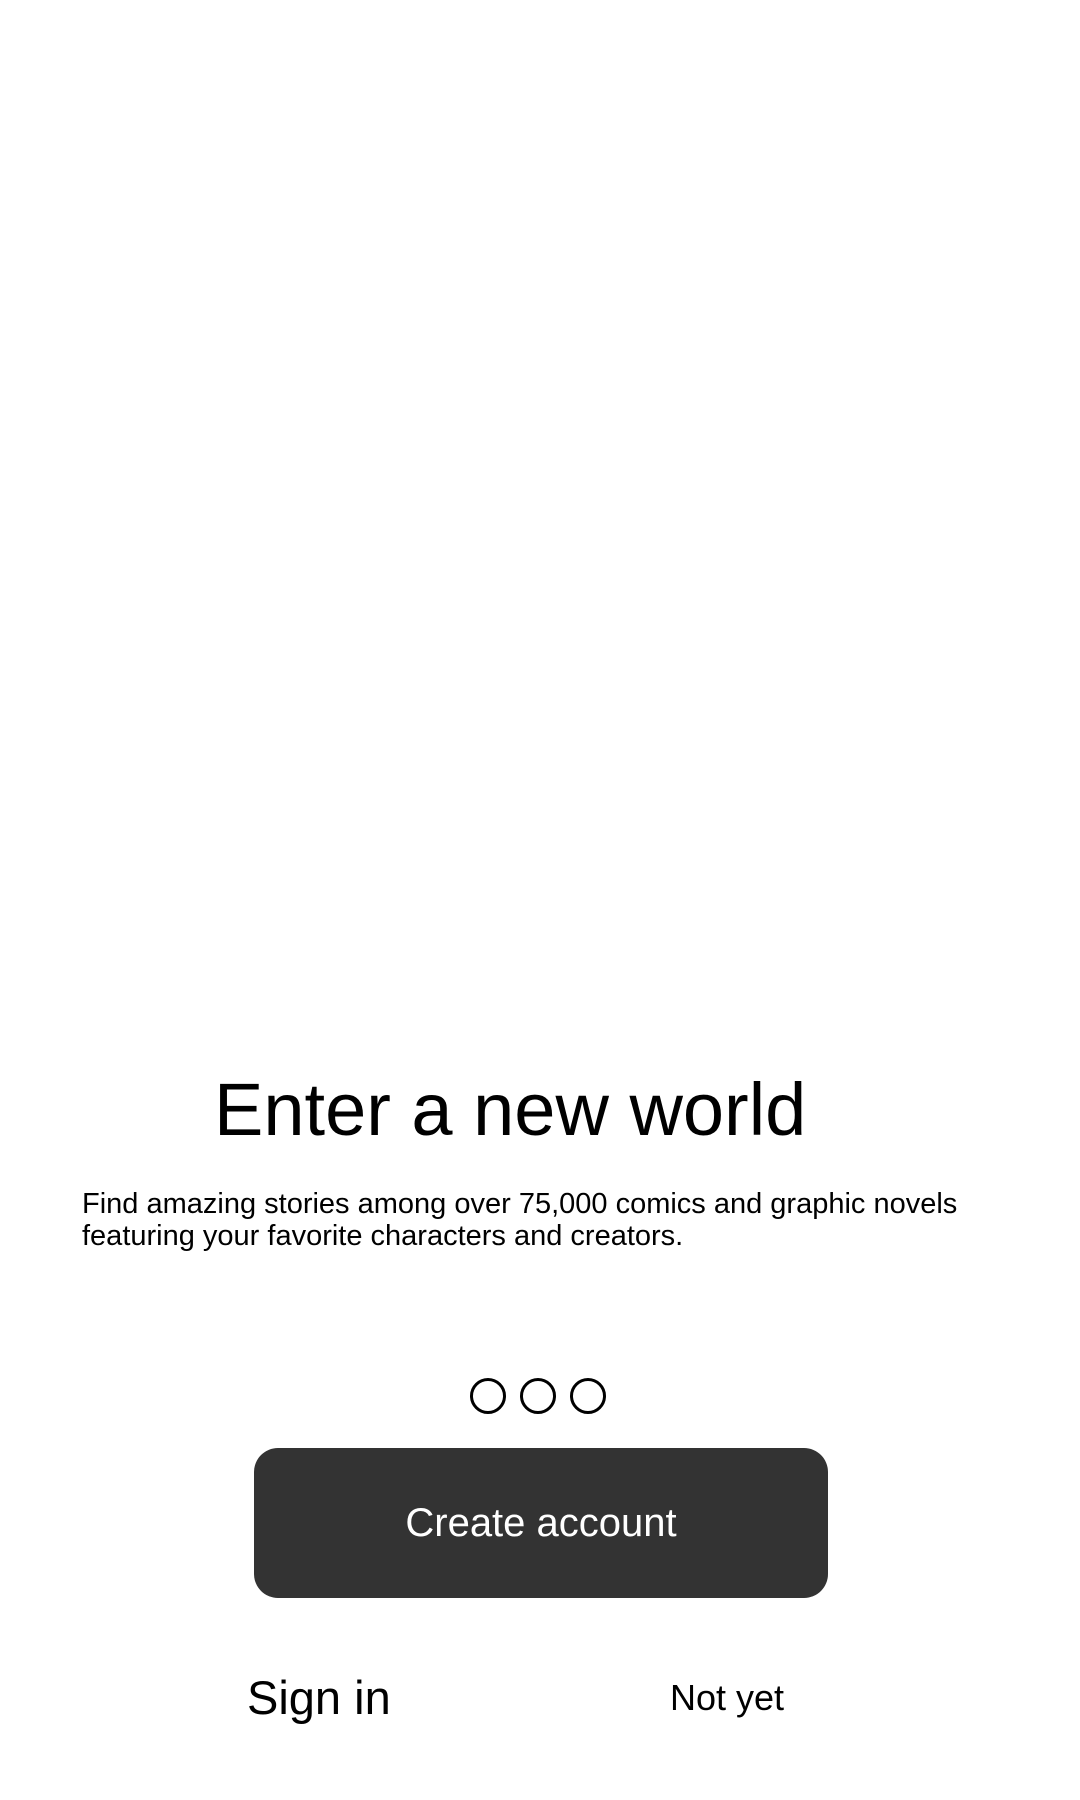 The image size is (1080, 1800). I want to click on sign-in-button: Sign in, so click(319, 1698).